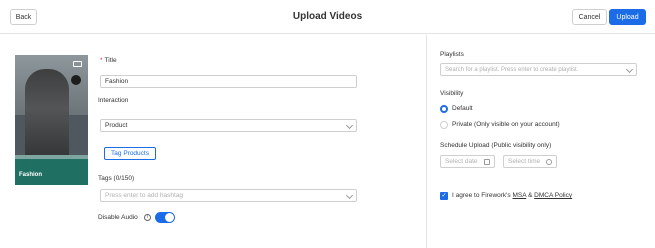 The height and width of the screenshot is (248, 655). I want to click on title-label: * Title, so click(108, 60).